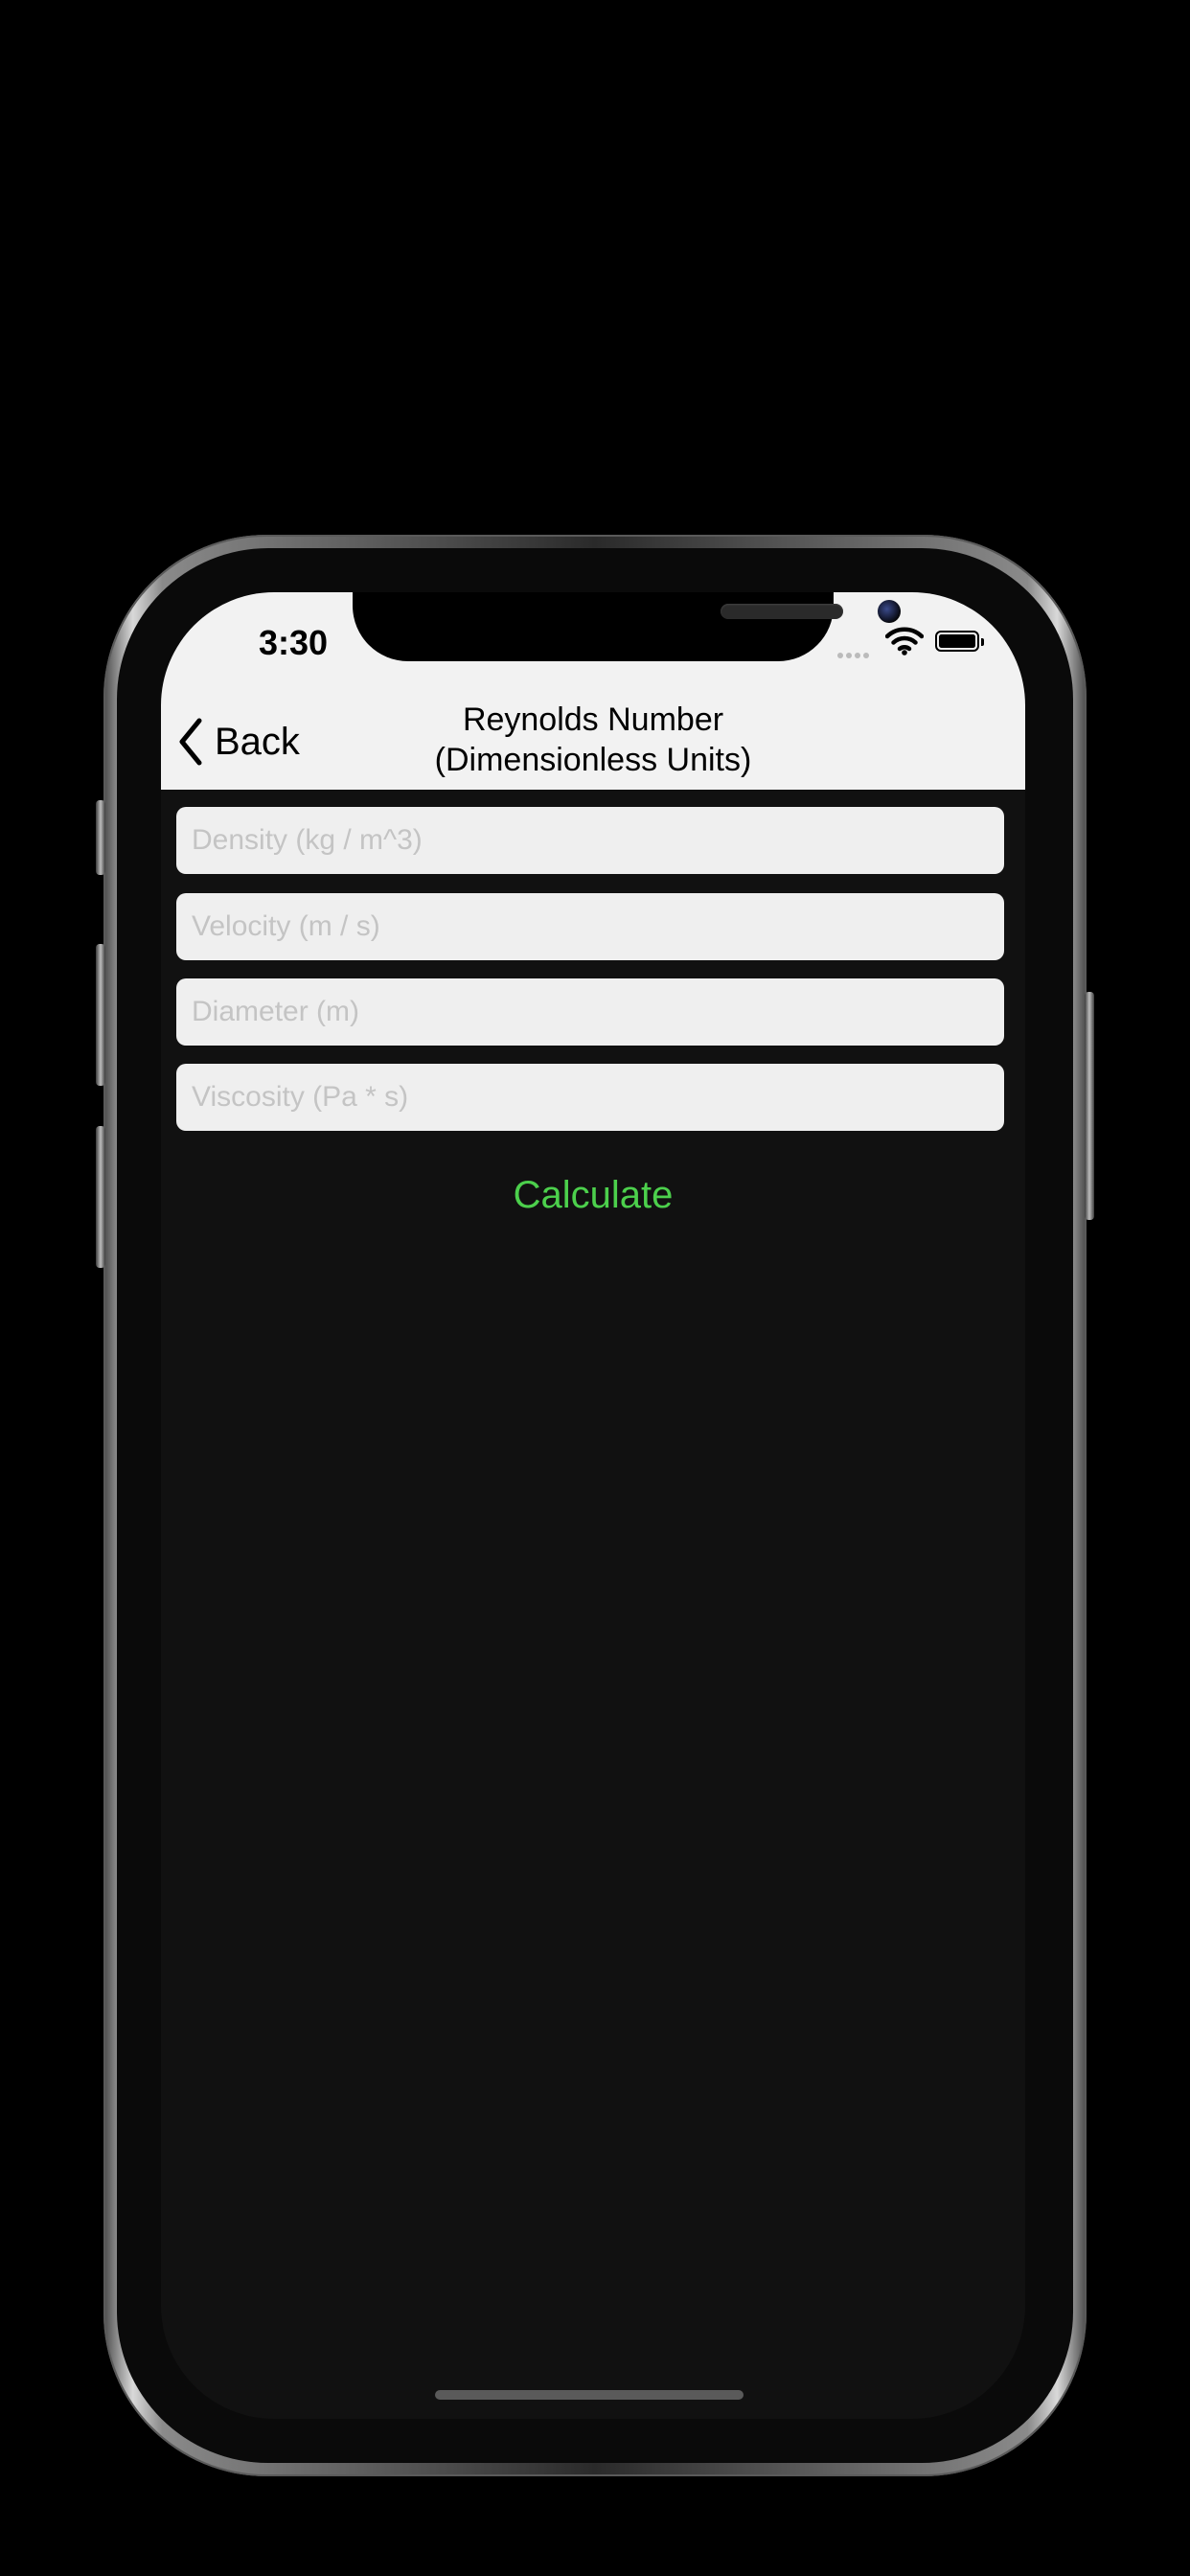 This screenshot has height=2576, width=1190. What do you see at coordinates (294, 642) in the screenshot?
I see `status-time: 3:30` at bounding box center [294, 642].